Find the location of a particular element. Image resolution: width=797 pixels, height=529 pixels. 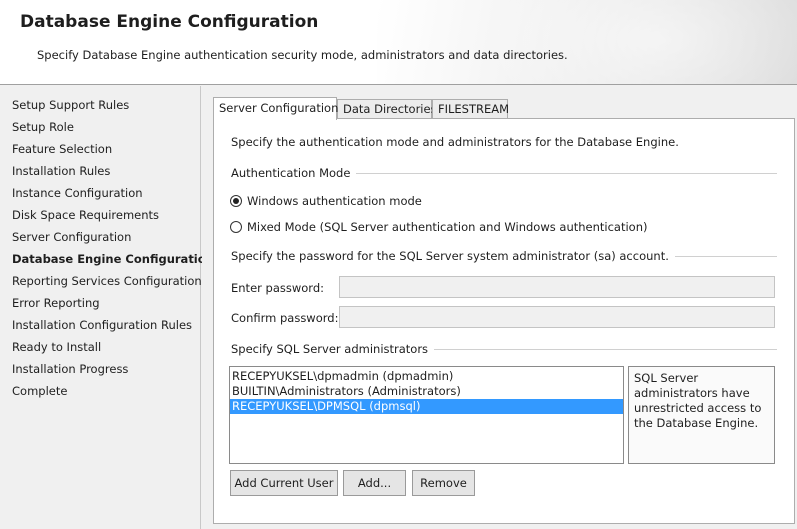

sidebar-item-feature-selection: Feature Selection is located at coordinates (100, 149).